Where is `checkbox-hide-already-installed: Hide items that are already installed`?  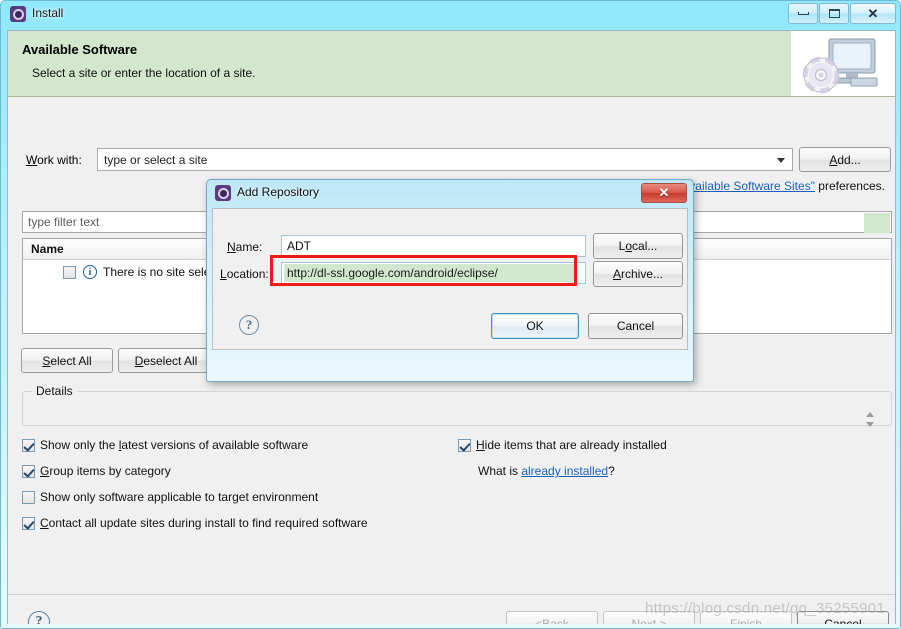 checkbox-hide-already-installed: Hide items that are already installed is located at coordinates (562, 445).